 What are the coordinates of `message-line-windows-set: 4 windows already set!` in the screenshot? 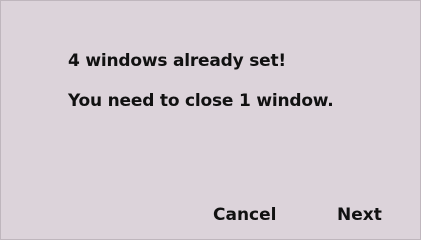 It's located at (177, 61).